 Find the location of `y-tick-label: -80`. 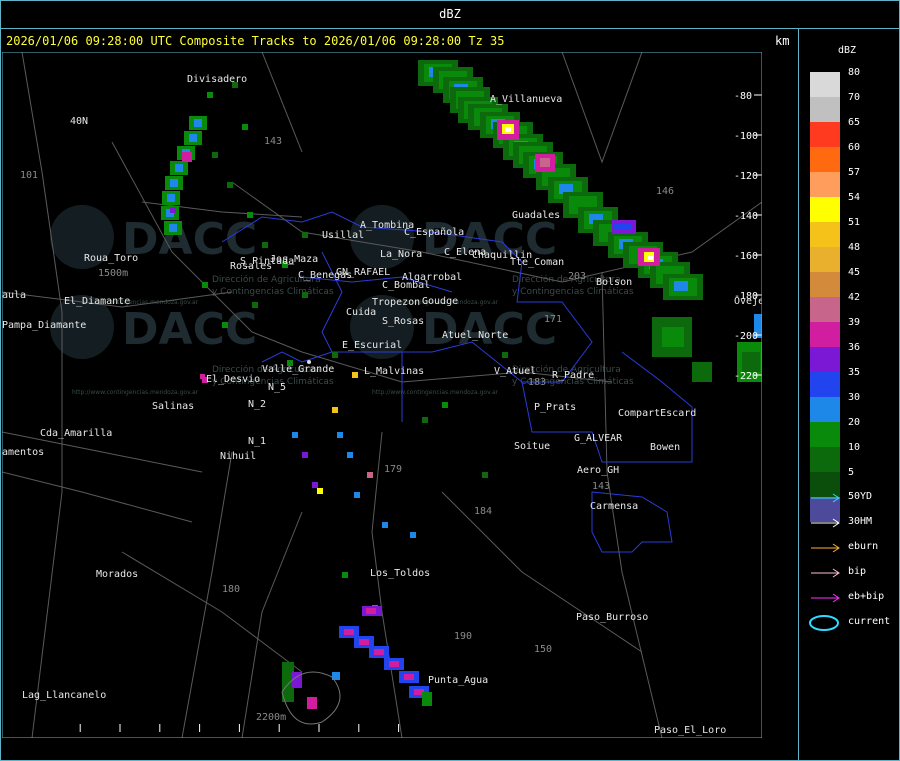

y-tick-label: -80 is located at coordinates (743, 96).